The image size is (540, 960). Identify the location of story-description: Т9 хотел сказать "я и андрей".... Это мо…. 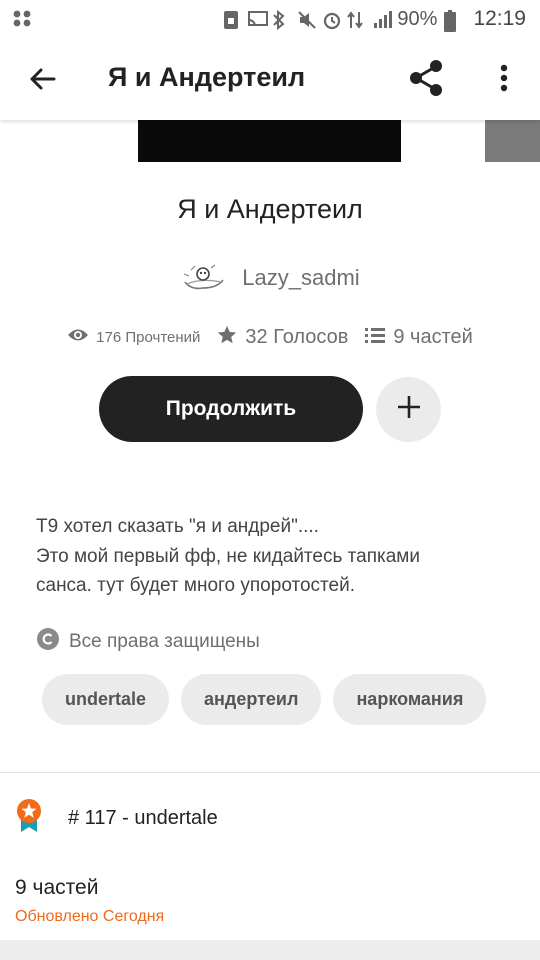
(276, 556).